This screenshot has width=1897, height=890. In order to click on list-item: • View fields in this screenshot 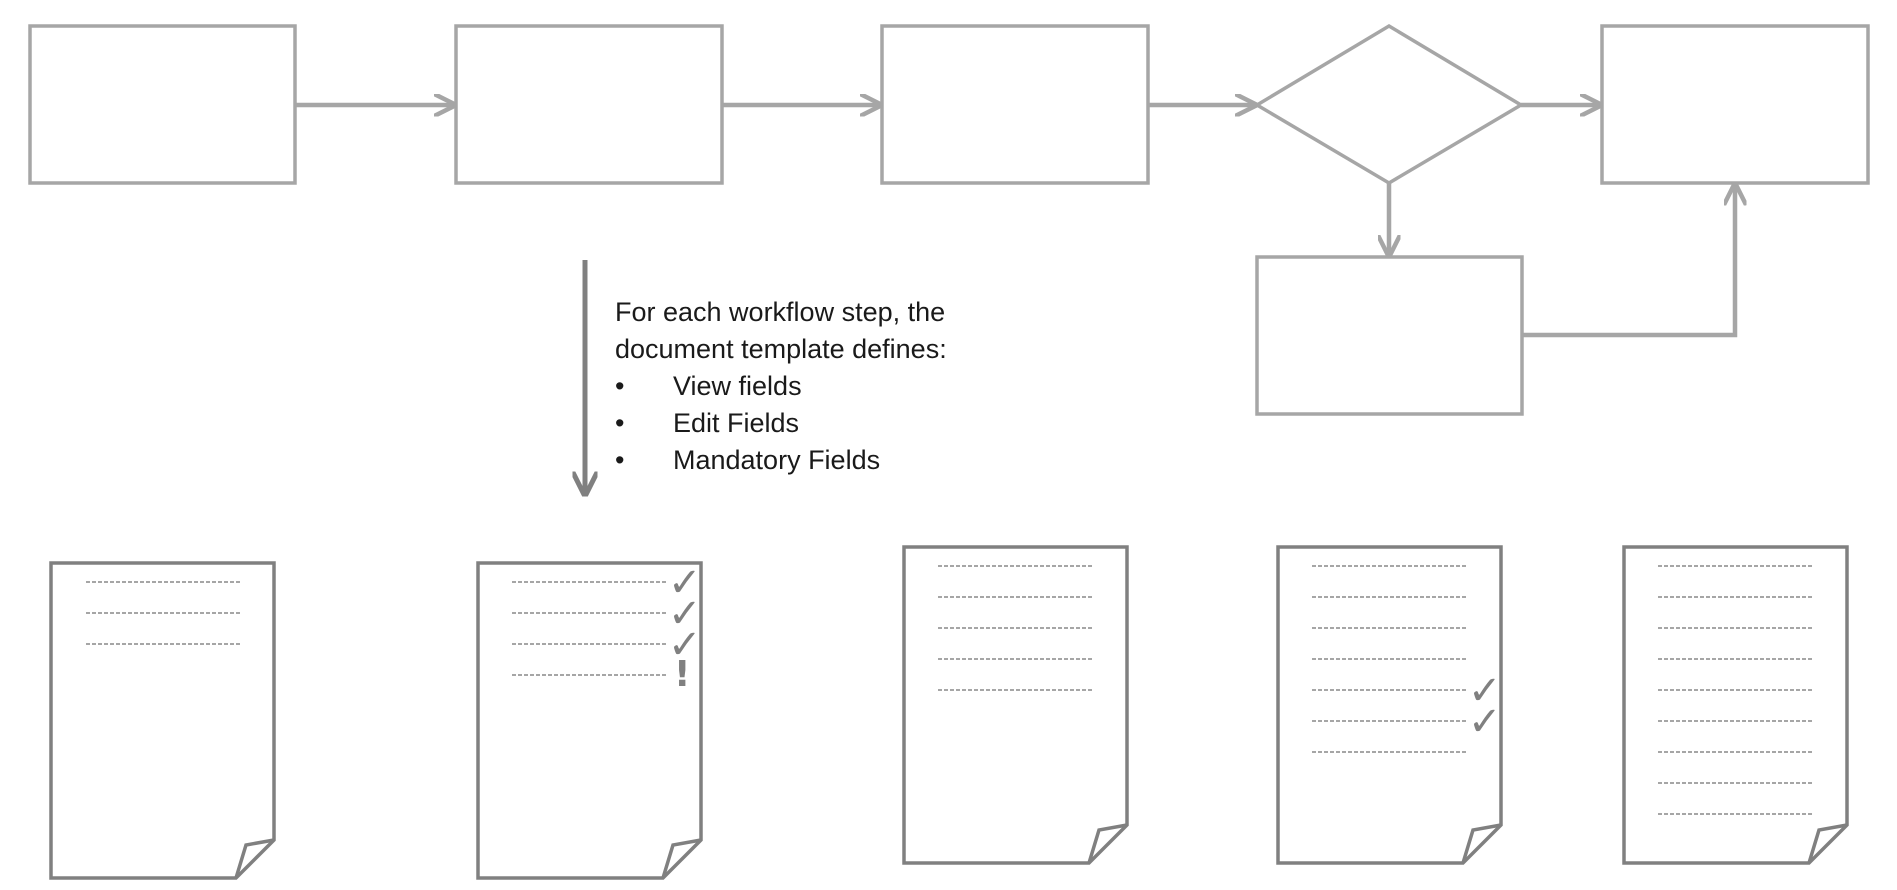, I will do `click(781, 386)`.